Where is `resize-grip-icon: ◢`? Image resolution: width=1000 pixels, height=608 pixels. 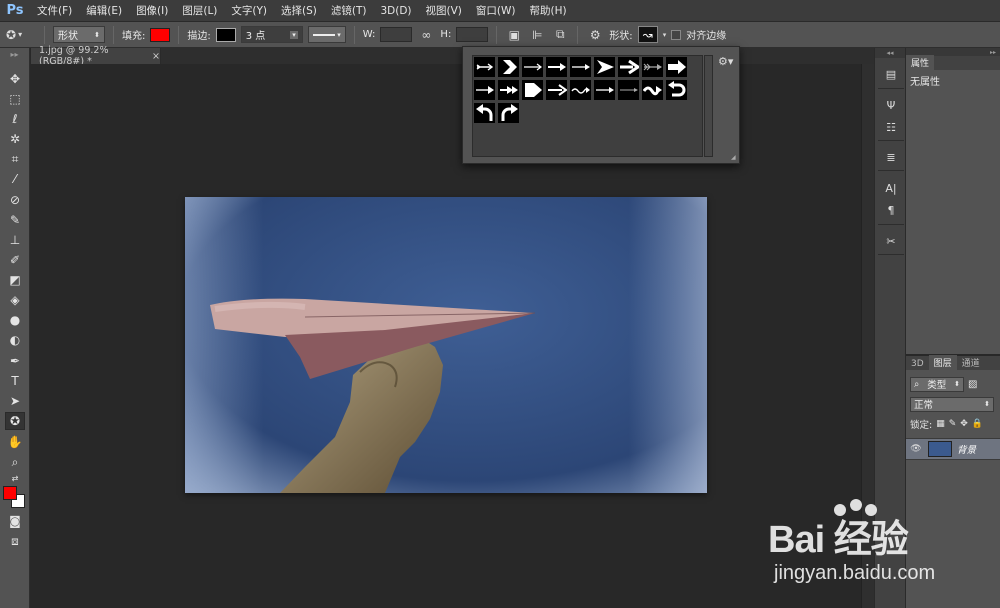
resize-grip-icon: ◢ is located at coordinates (734, 158).